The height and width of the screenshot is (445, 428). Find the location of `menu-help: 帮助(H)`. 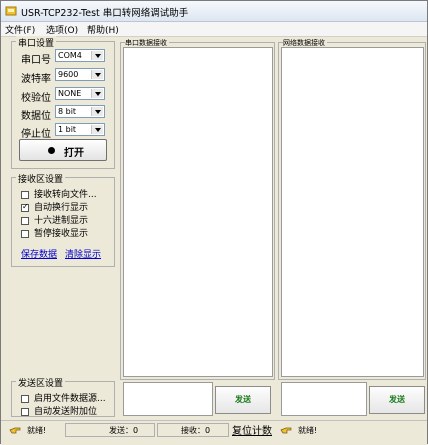

menu-help: 帮助(H) is located at coordinates (103, 29).